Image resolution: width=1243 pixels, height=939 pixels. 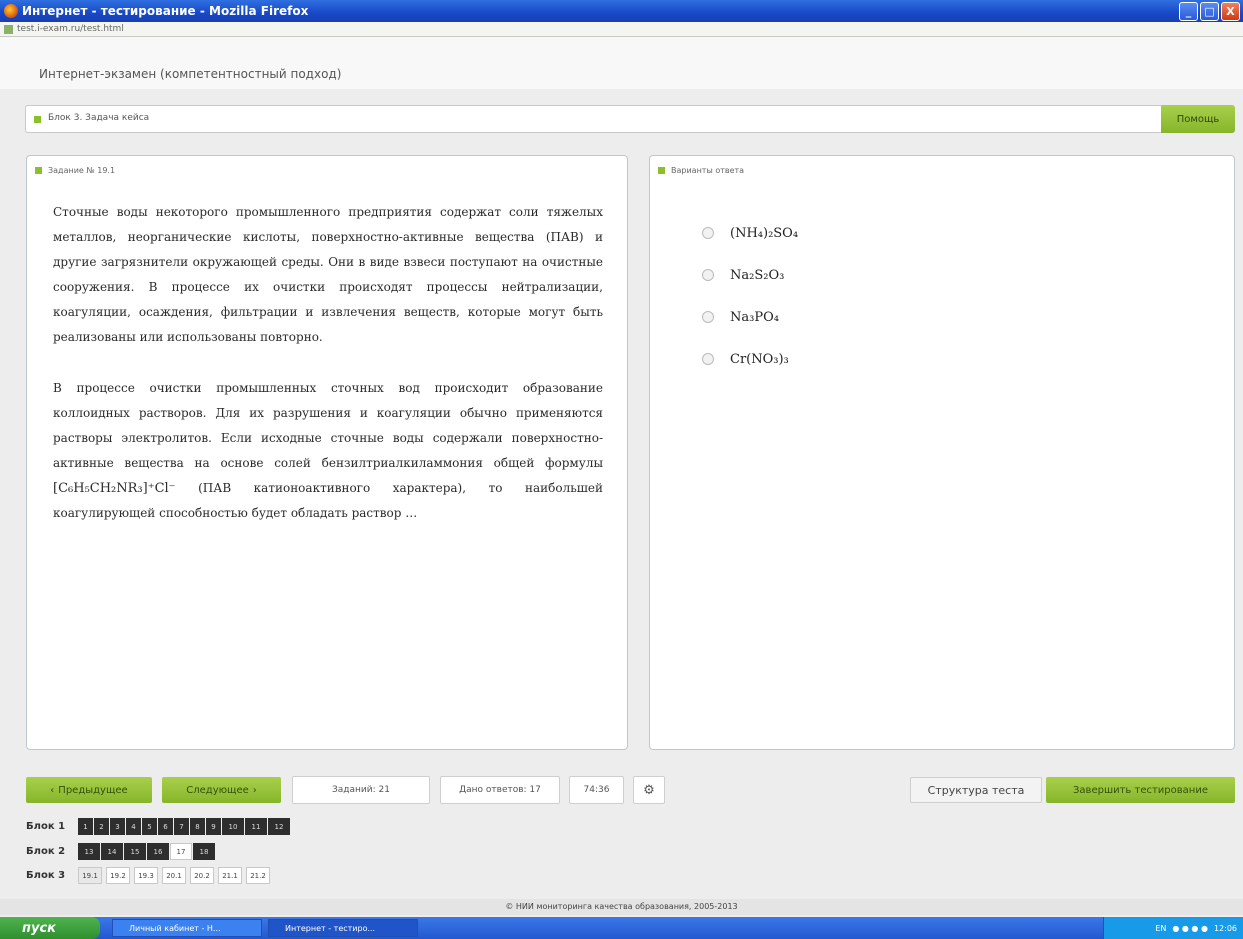 What do you see at coordinates (52, 790) in the screenshot?
I see `chevron-left-icon: ‹` at bounding box center [52, 790].